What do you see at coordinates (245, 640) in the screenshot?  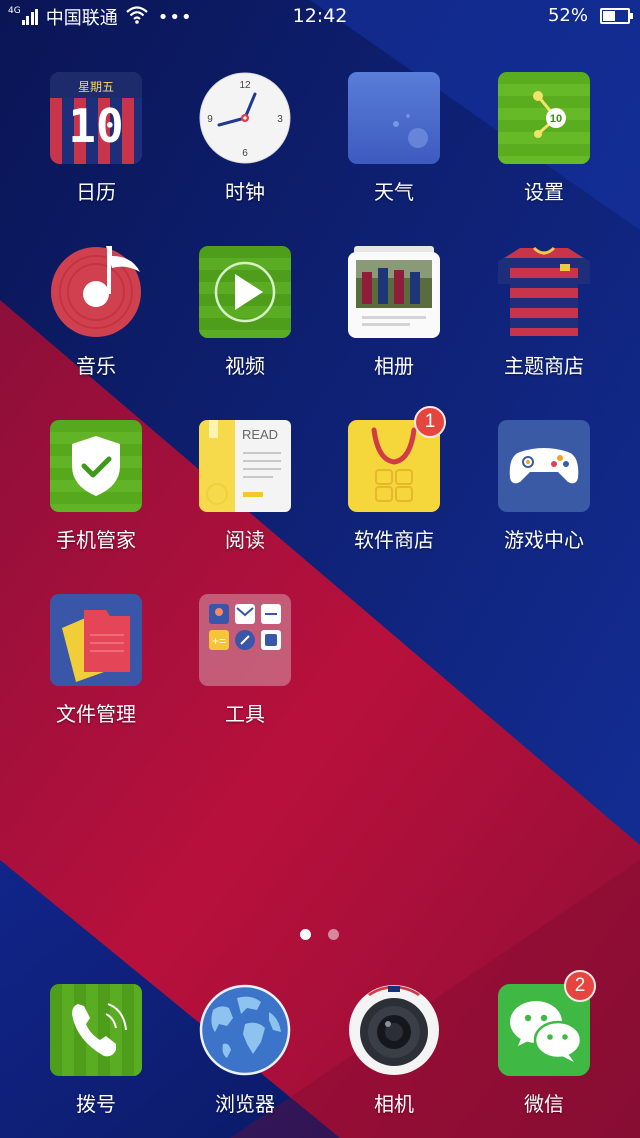 I see `tools-folder-icon: +=` at bounding box center [245, 640].